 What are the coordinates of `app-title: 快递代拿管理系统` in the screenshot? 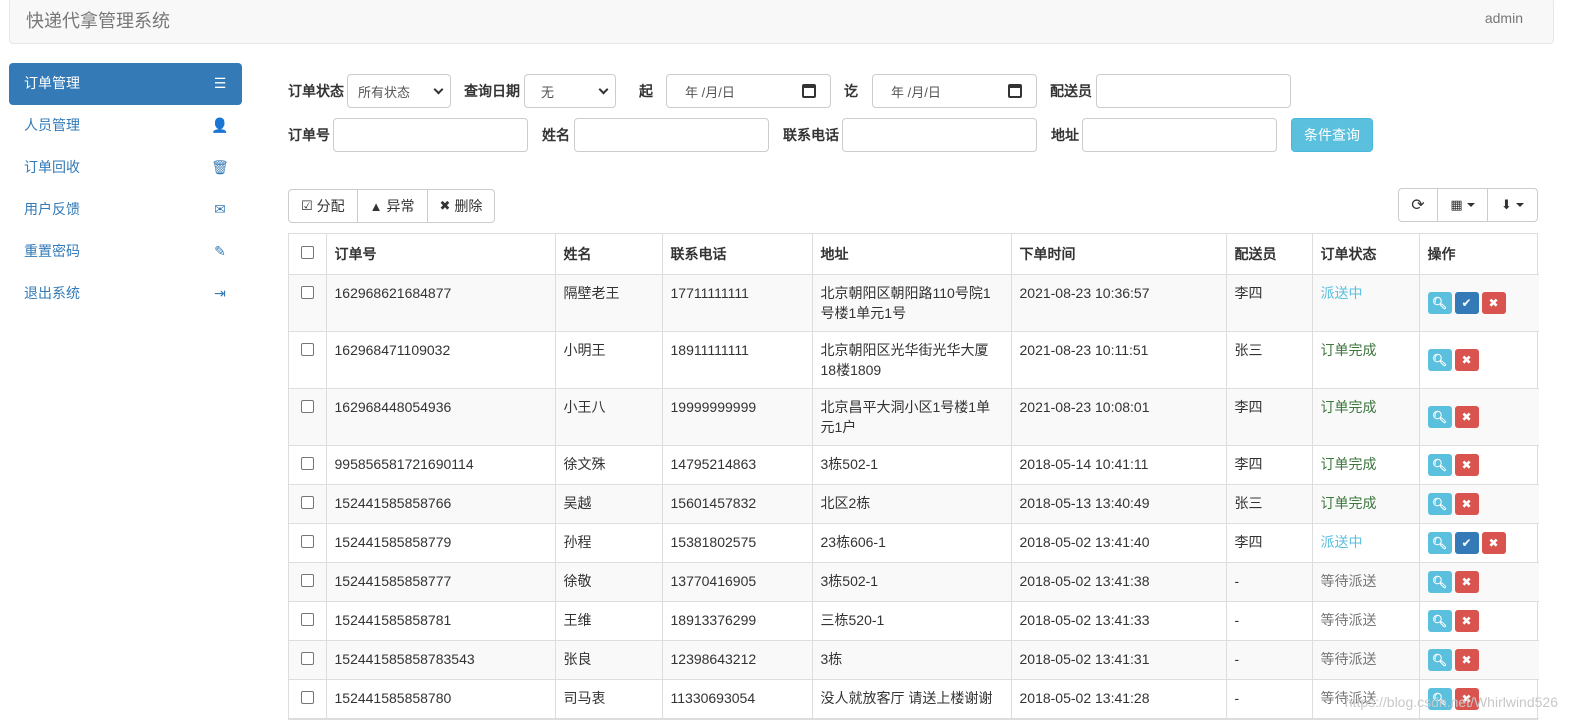 It's located at (98, 20).